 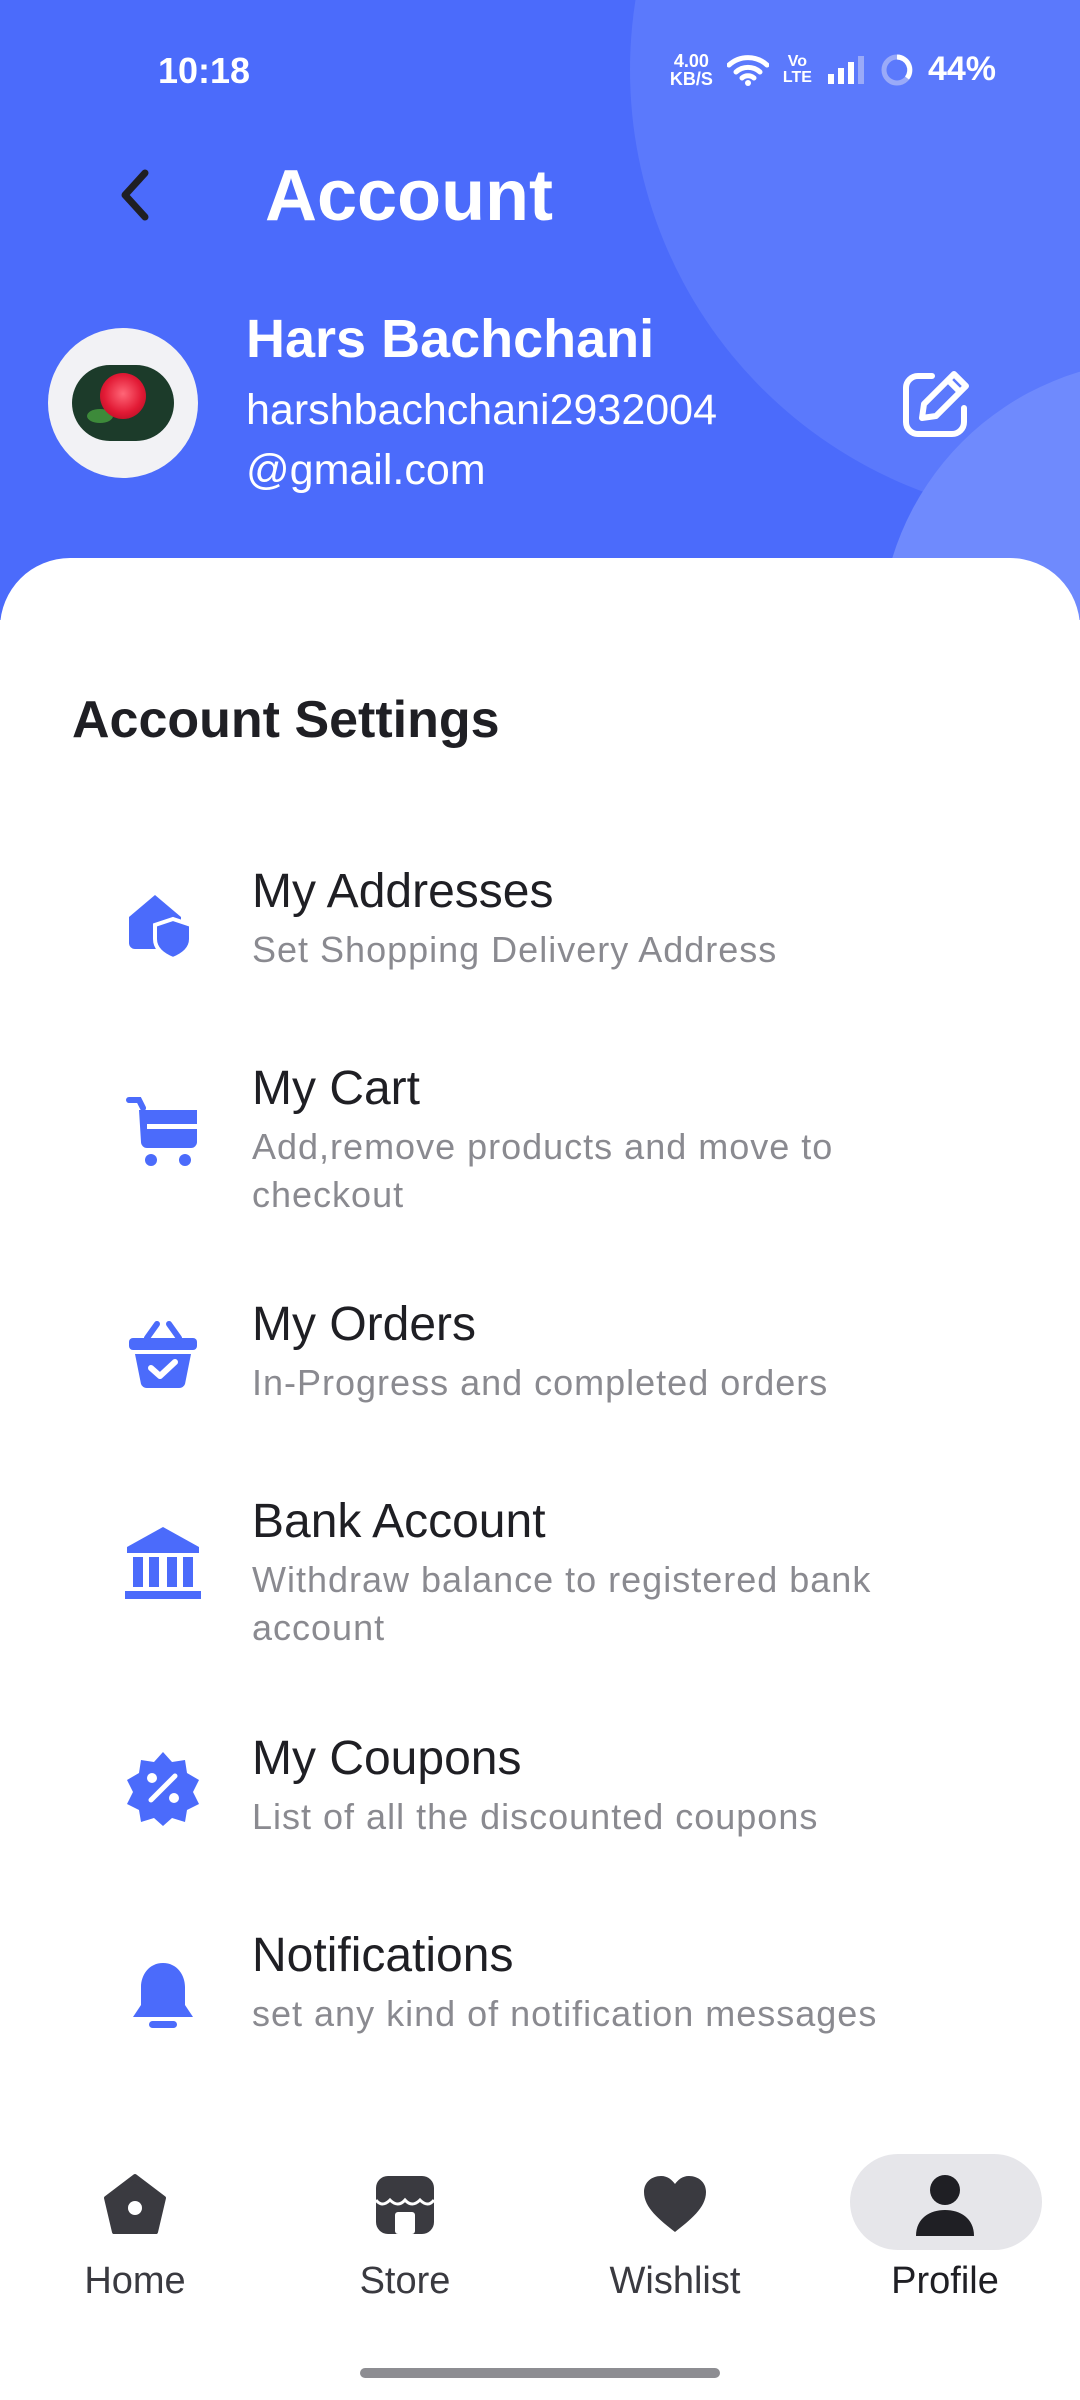 I want to click on volte-indicator: Vo LTE, so click(x=797, y=69).